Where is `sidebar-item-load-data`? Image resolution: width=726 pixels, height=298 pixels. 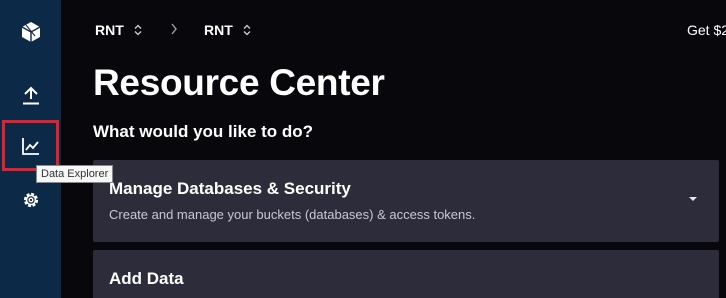 sidebar-item-load-data is located at coordinates (30, 96).